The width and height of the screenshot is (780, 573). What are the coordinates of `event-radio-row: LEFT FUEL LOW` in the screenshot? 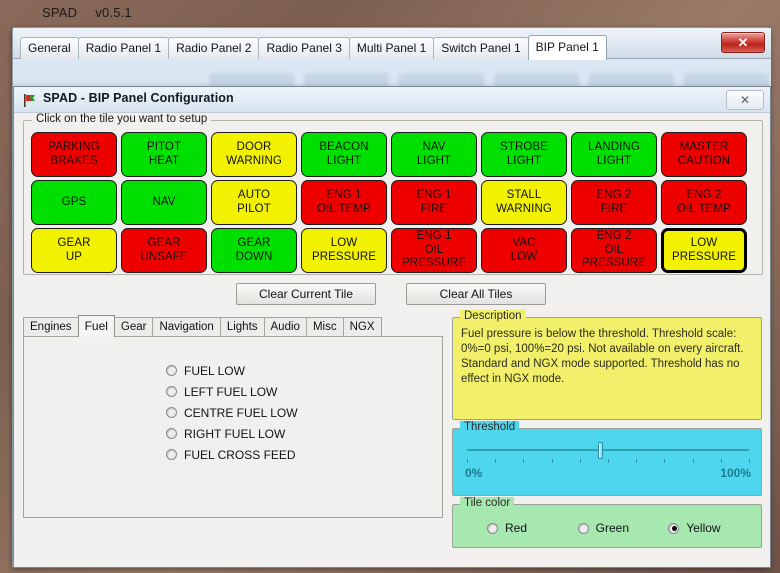 It's located at (232, 391).